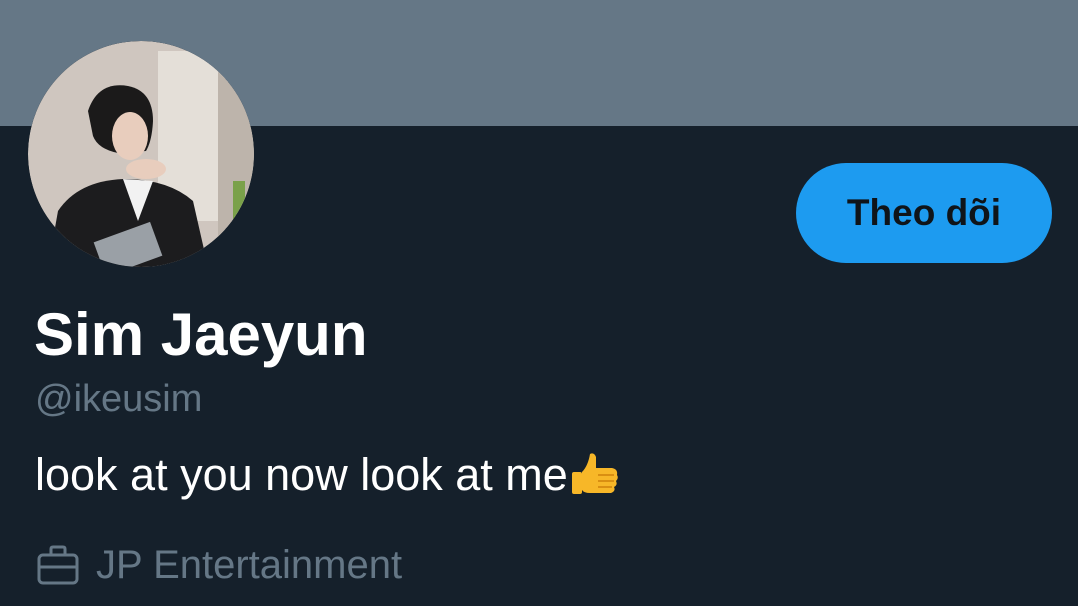 The width and height of the screenshot is (1078, 606). I want to click on profile-bio: look at you now look at me, so click(328, 475).